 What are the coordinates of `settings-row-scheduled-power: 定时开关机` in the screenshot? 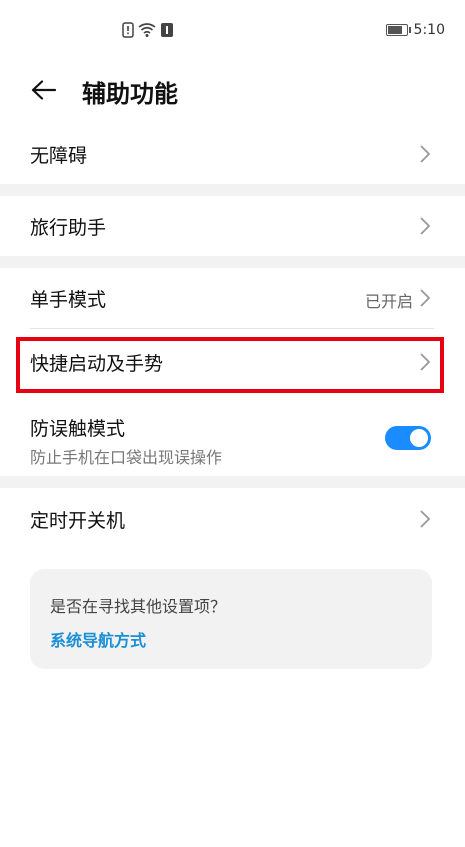 It's located at (232, 518).